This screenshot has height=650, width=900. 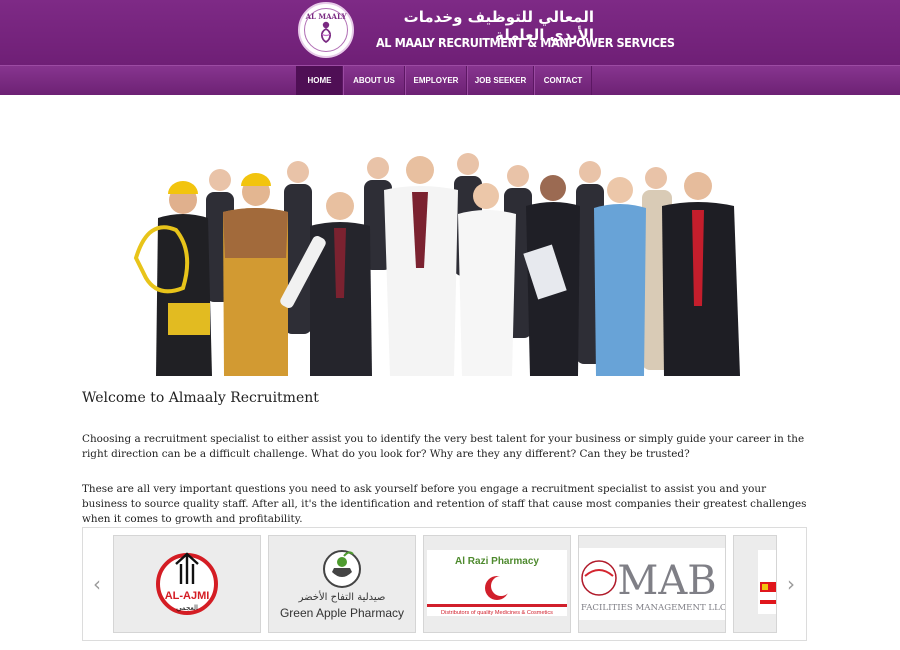 What do you see at coordinates (525, 42) in the screenshot?
I see `site-title-english: AL MAALY RECRUITMENT & MANPOWER SERVICES` at bounding box center [525, 42].